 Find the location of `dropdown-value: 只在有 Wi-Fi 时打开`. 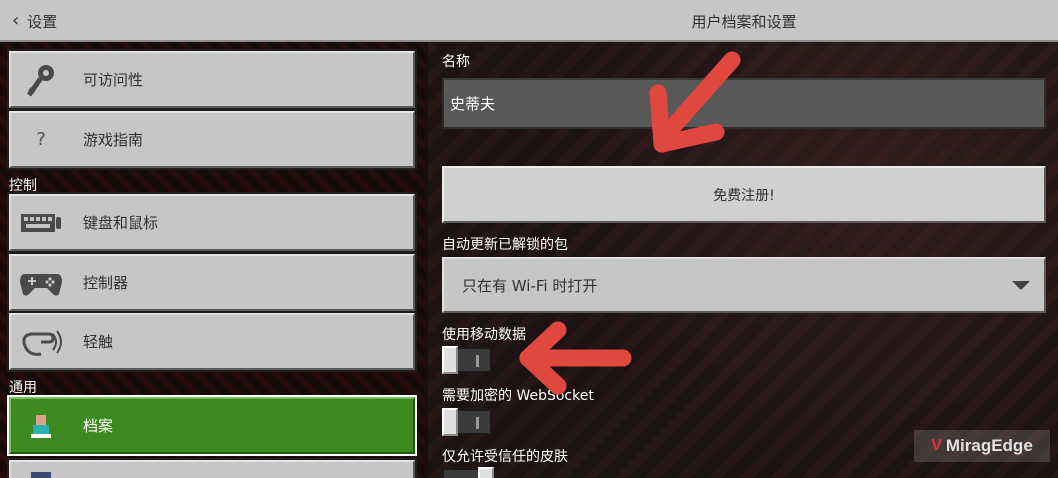

dropdown-value: 只在有 Wi-Fi 时打开 is located at coordinates (530, 285).